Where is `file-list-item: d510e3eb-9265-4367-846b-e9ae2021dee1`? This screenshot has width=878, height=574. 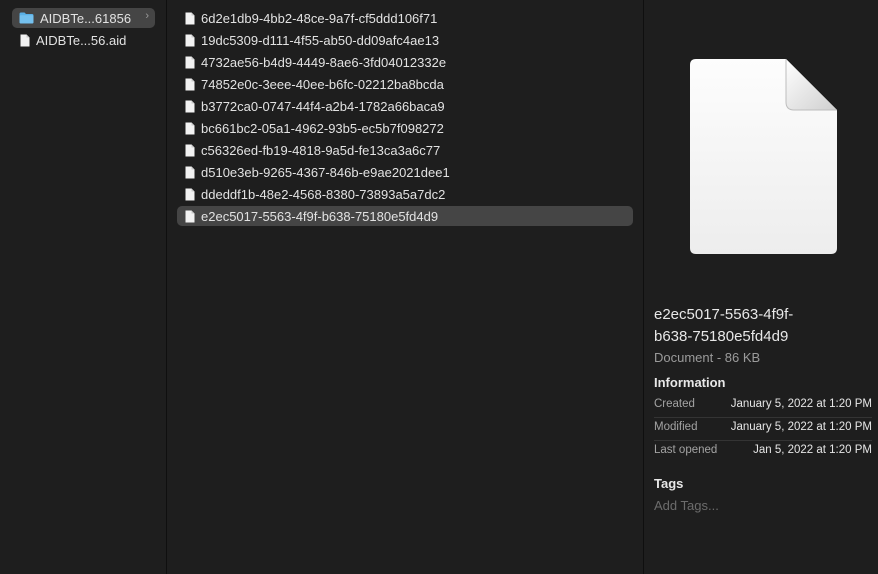
file-list-item: d510e3eb-9265-4367-846b-e9ae2021dee1 is located at coordinates (405, 172).